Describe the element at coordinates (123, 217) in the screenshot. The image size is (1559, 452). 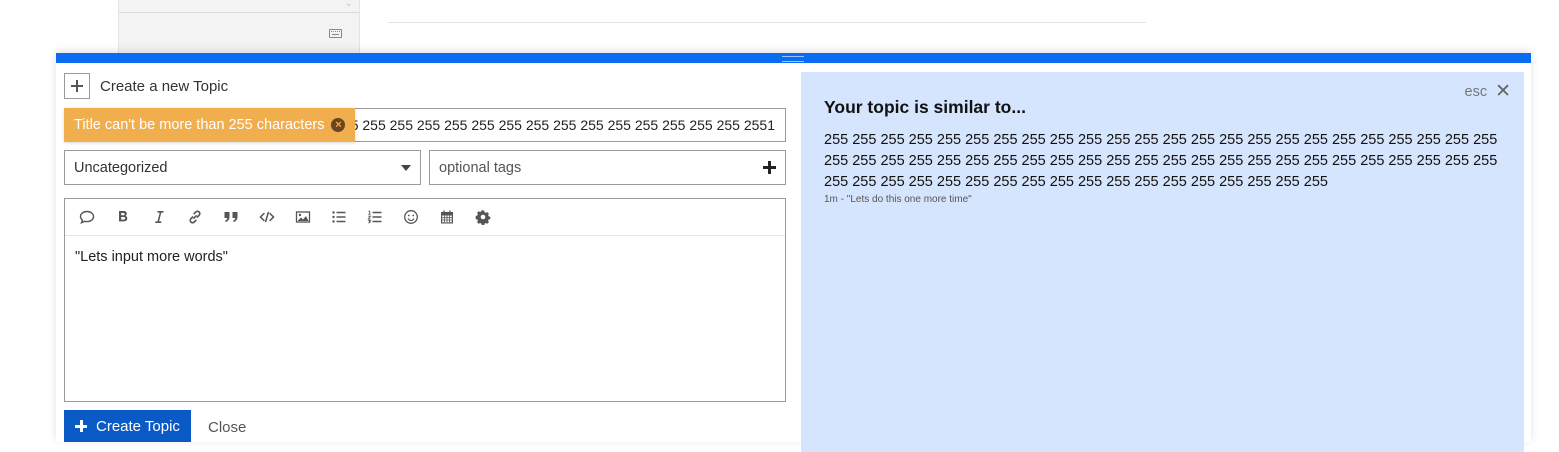
I see `bold-icon` at that location.